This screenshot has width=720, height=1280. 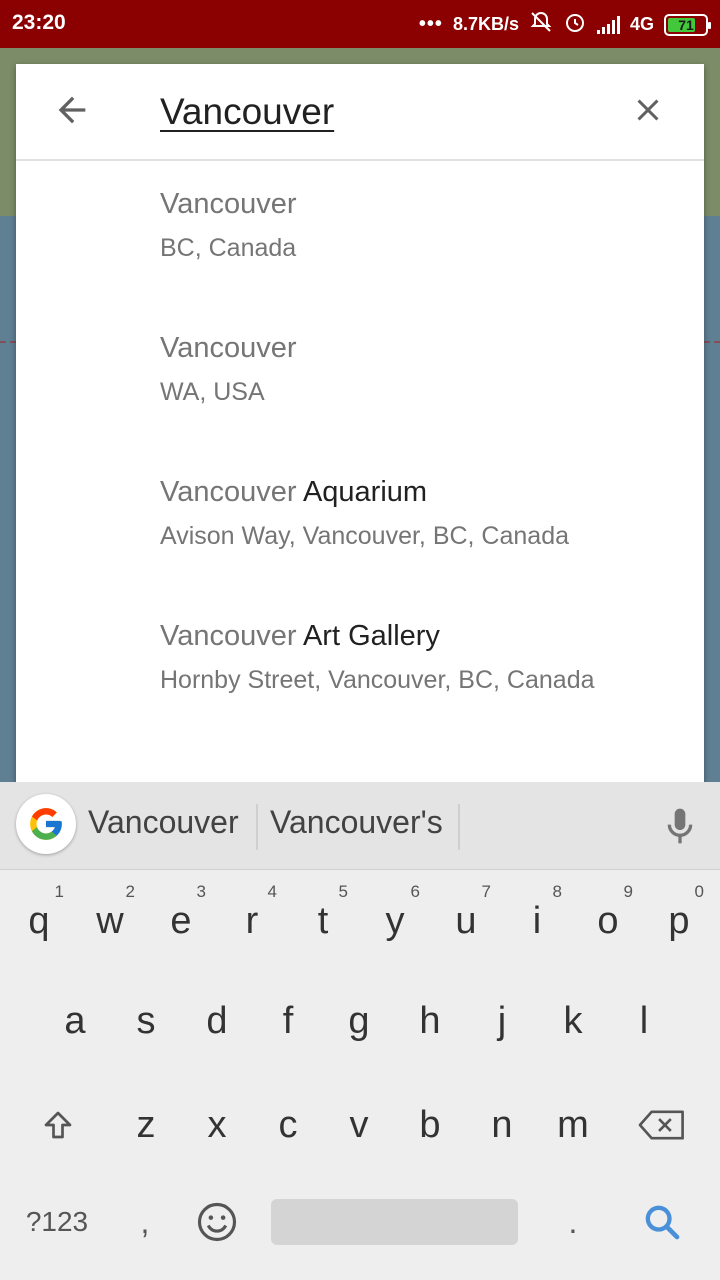 I want to click on key-r: 4r, so click(x=252, y=921).